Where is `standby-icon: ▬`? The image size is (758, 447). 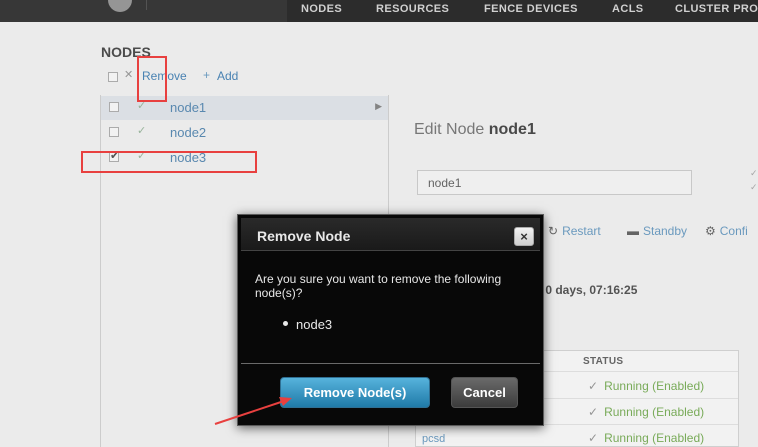 standby-icon: ▬ is located at coordinates (633, 231).